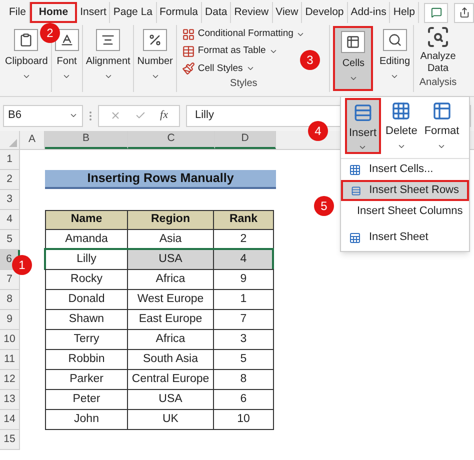  What do you see at coordinates (10, 200) in the screenshot?
I see `row-header: 3` at bounding box center [10, 200].